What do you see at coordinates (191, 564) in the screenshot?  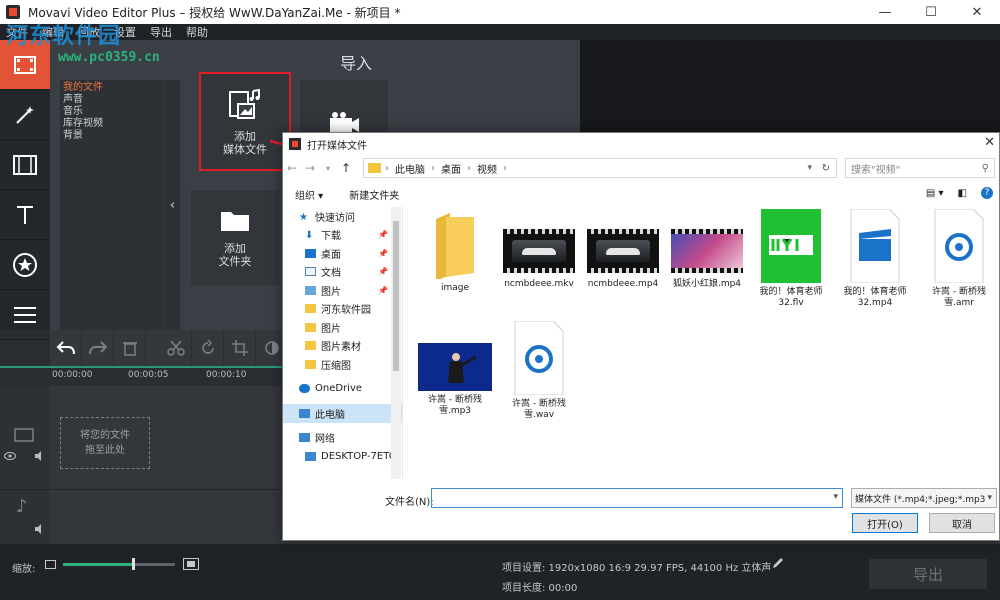 I see `zoom-in-icon` at bounding box center [191, 564].